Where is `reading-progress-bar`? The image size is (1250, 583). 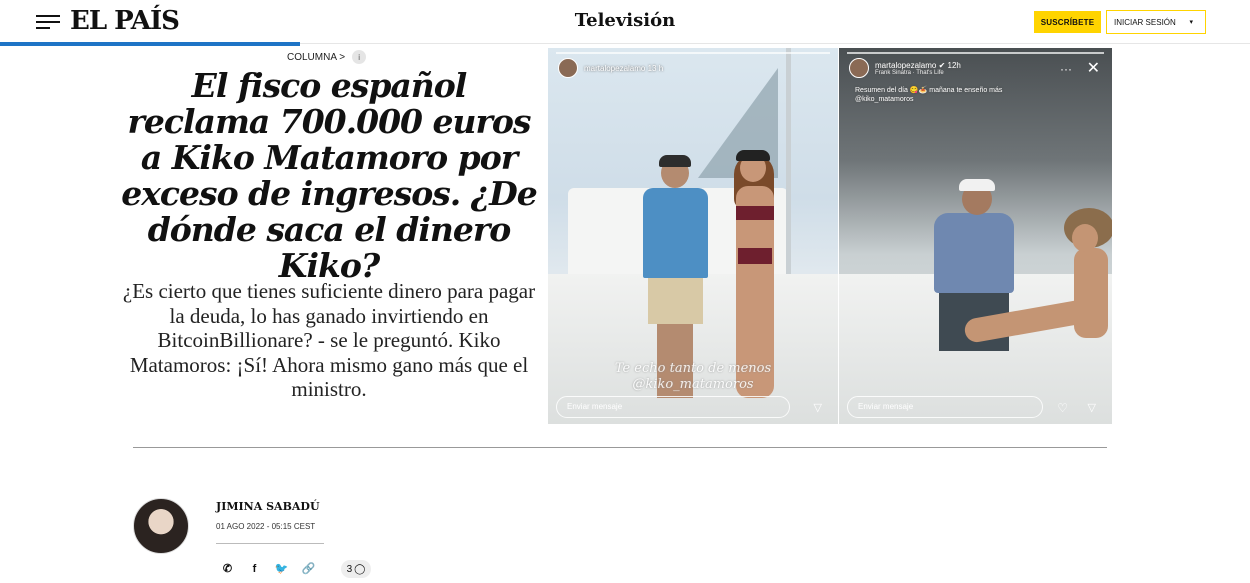
reading-progress-bar is located at coordinates (150, 44).